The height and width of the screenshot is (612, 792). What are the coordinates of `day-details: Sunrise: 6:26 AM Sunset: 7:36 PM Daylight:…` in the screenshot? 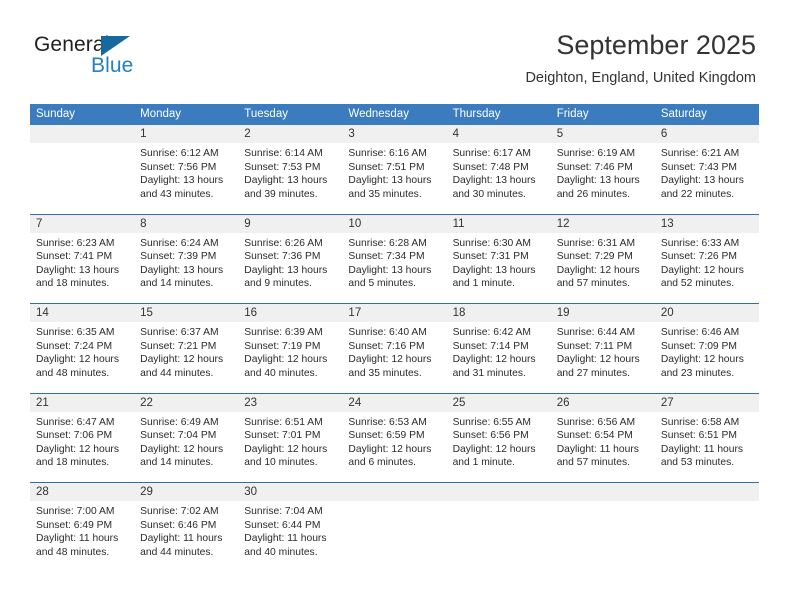 It's located at (290, 262).